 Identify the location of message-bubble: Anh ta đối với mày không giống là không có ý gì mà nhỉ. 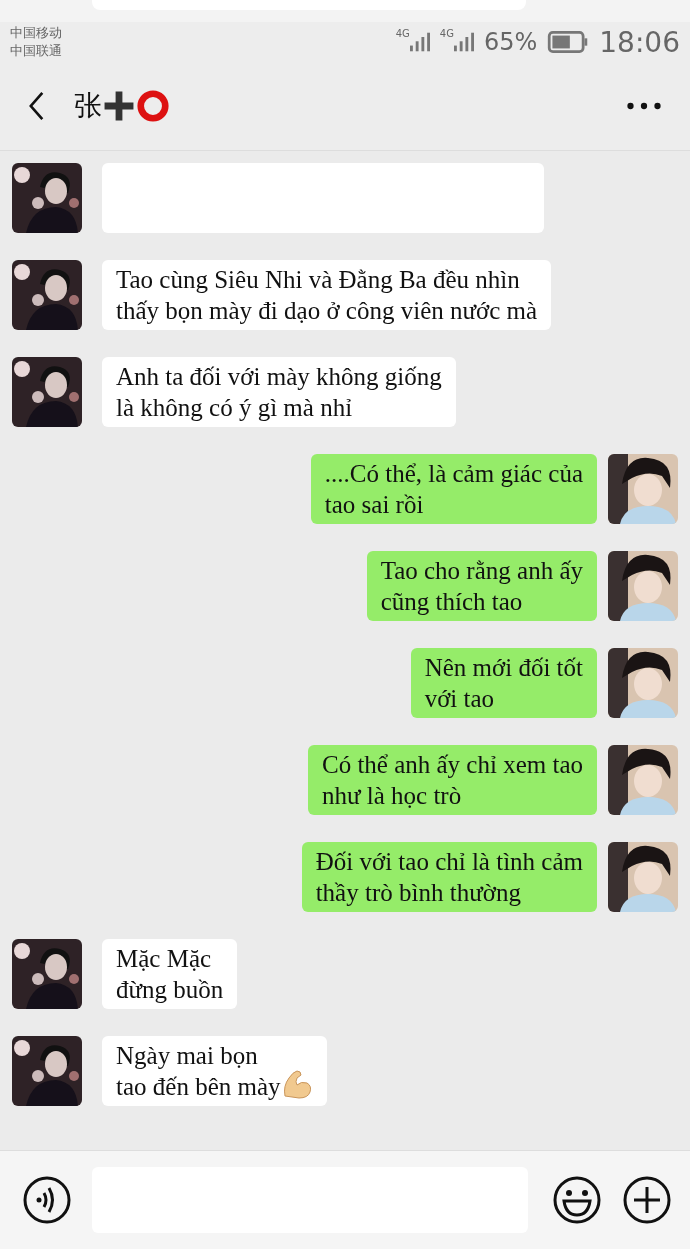
(279, 392).